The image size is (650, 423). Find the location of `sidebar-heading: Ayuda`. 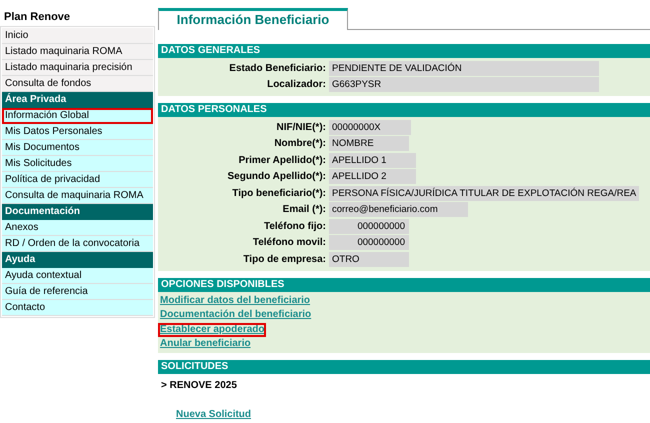

sidebar-heading: Ayuda is located at coordinates (77, 260).